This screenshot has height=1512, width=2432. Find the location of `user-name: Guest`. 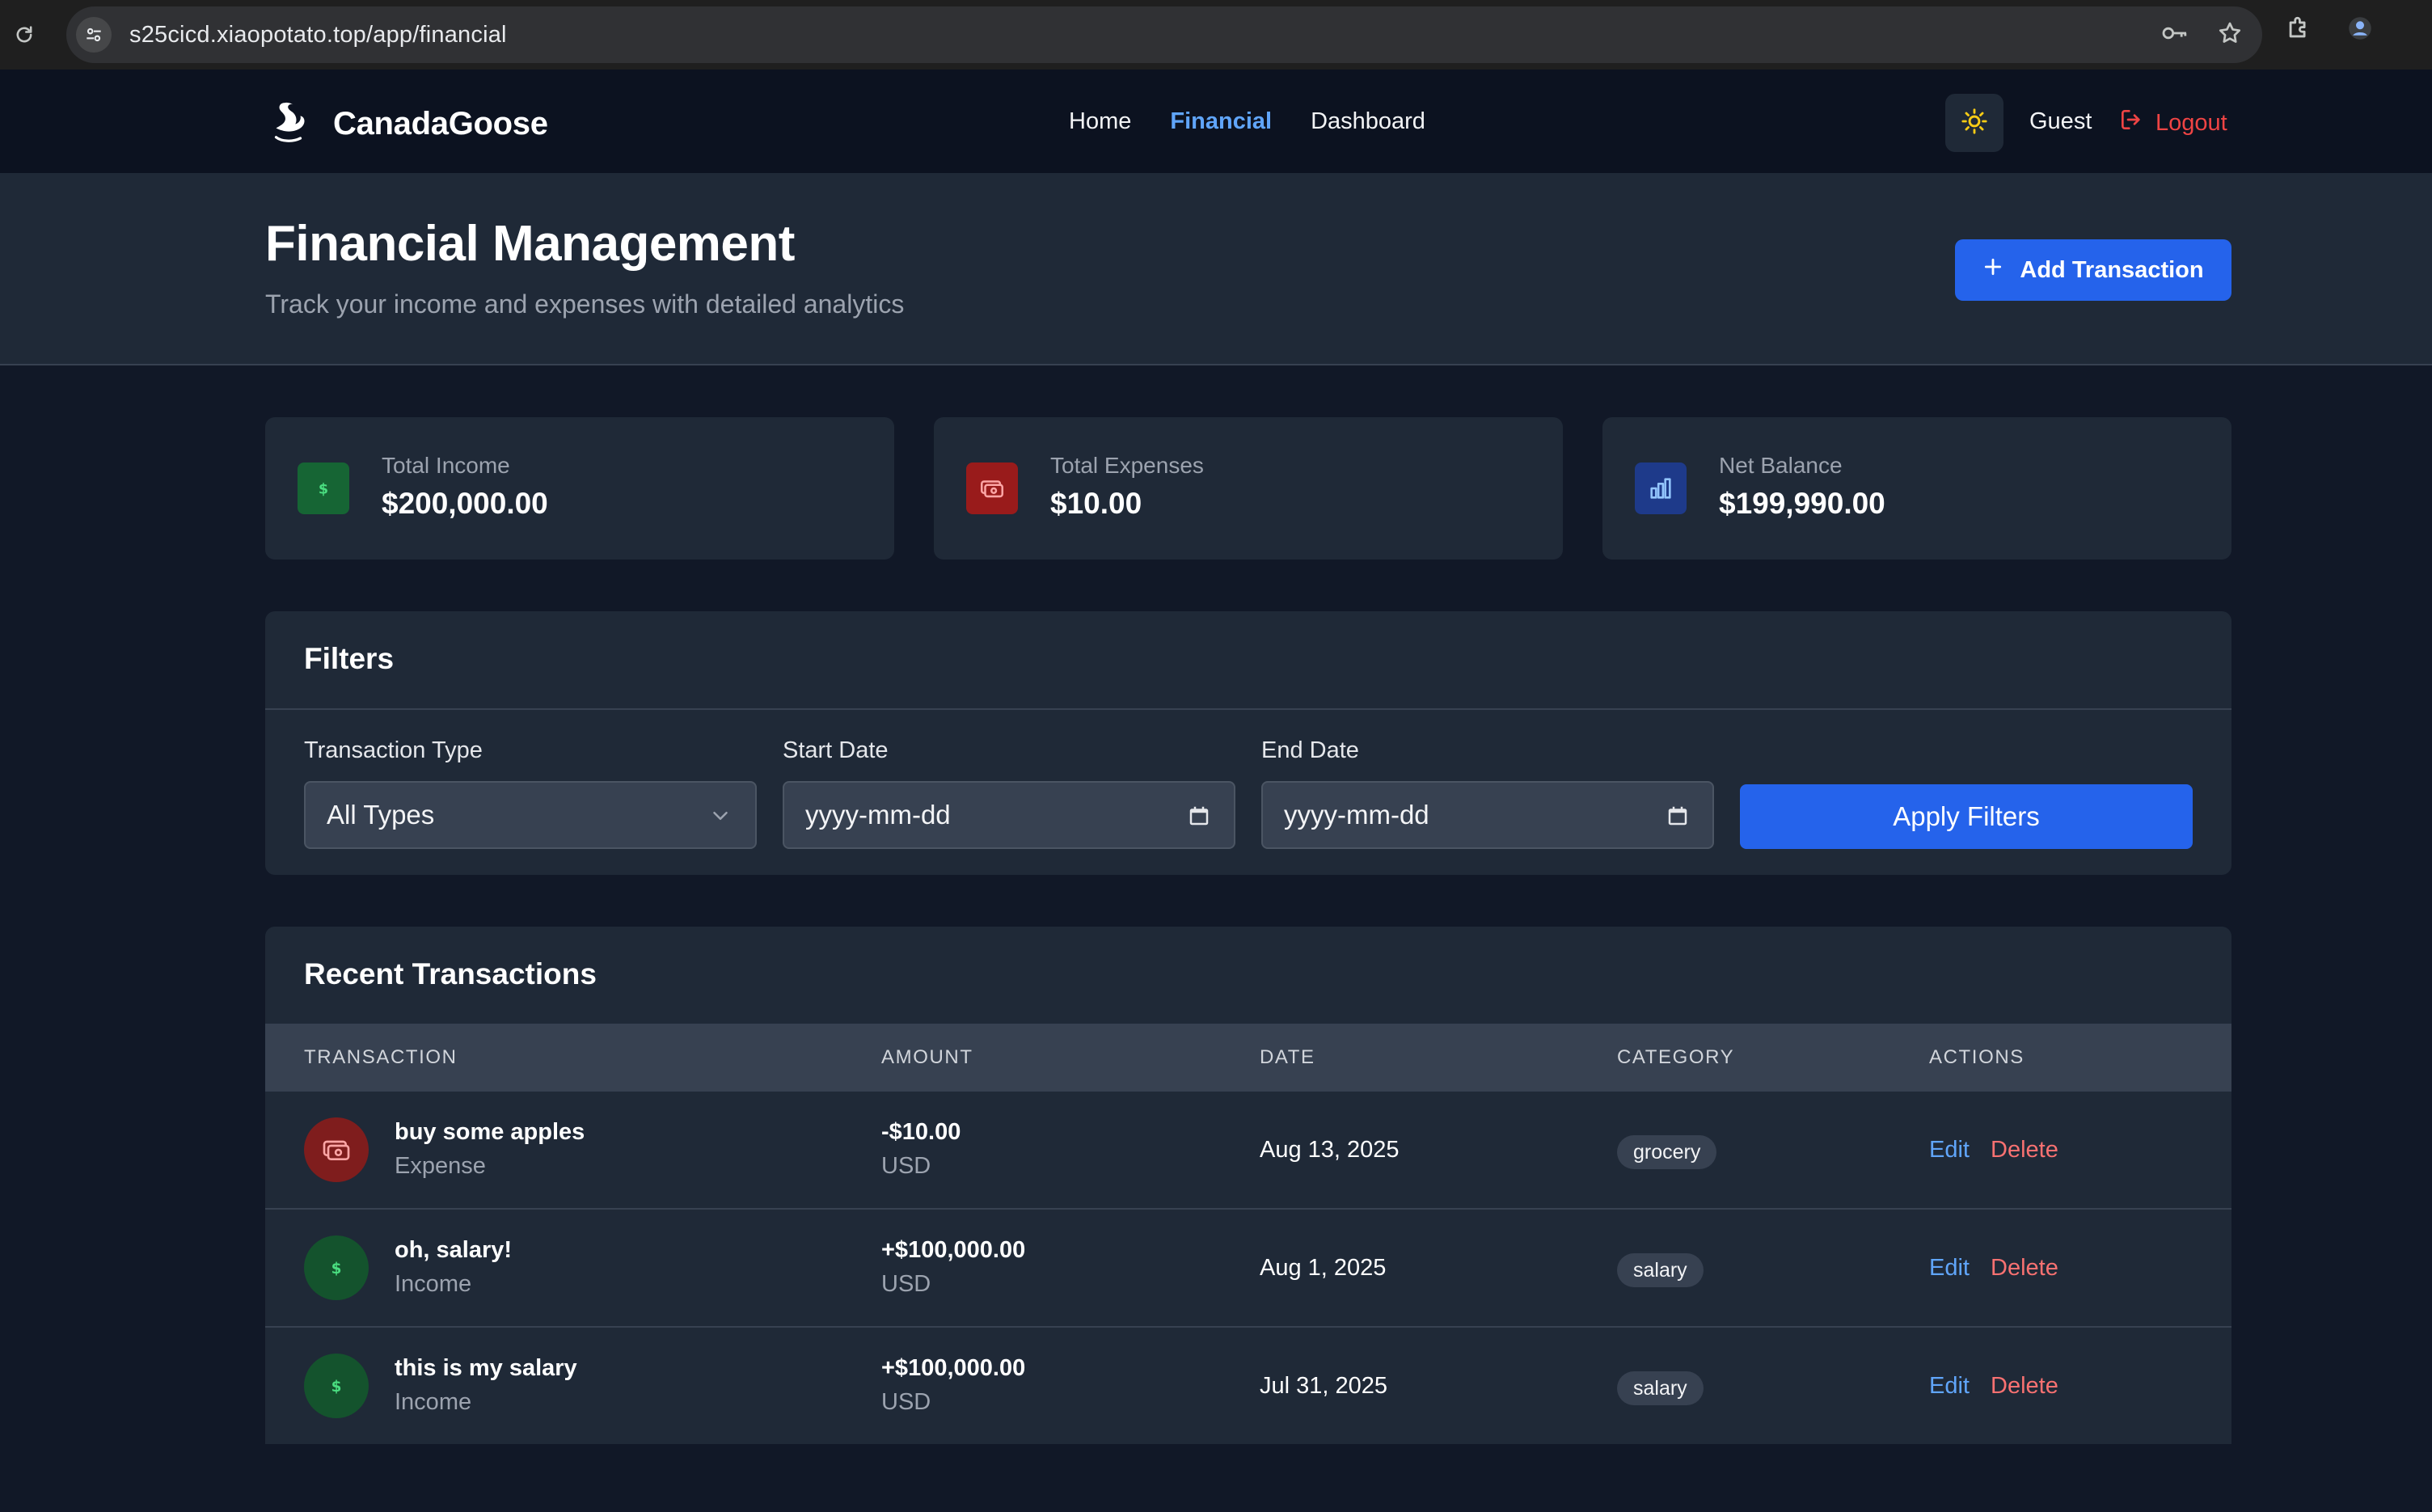

user-name: Guest is located at coordinates (2060, 121).